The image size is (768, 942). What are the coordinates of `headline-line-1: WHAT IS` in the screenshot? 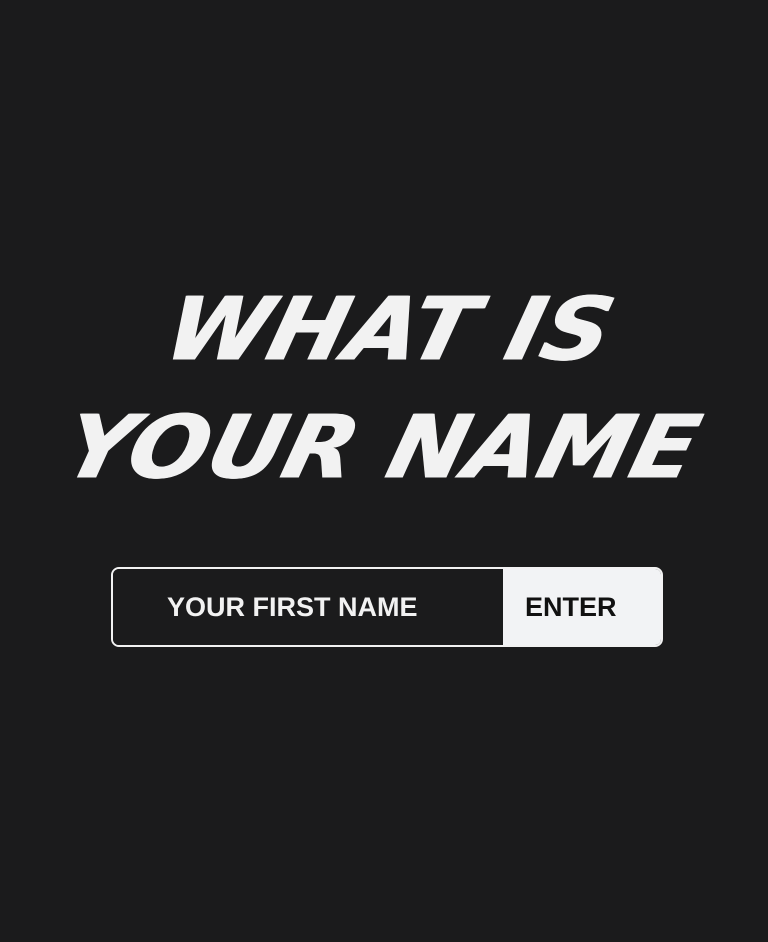 It's located at (390, 329).